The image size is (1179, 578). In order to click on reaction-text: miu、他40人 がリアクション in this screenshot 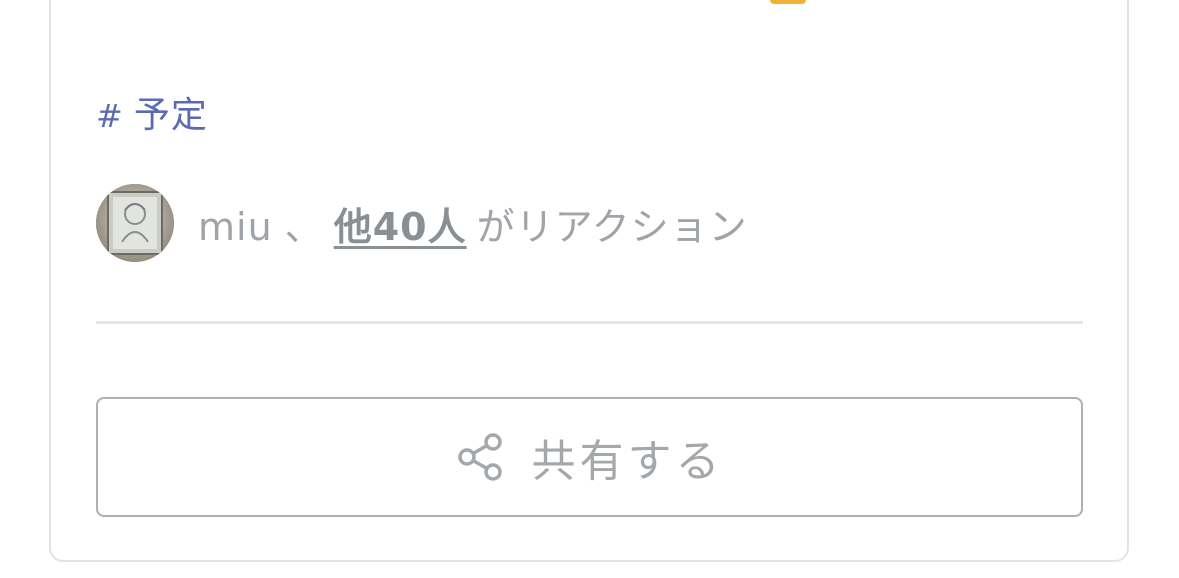, I will do `click(473, 223)`.